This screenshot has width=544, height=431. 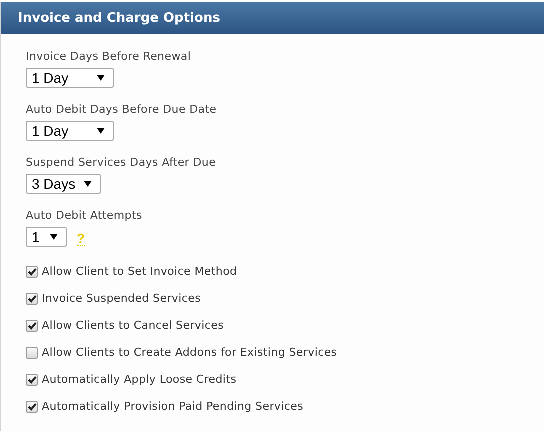 What do you see at coordinates (85, 216) in the screenshot?
I see `field-label: Auto Debit Attempts` at bounding box center [85, 216].